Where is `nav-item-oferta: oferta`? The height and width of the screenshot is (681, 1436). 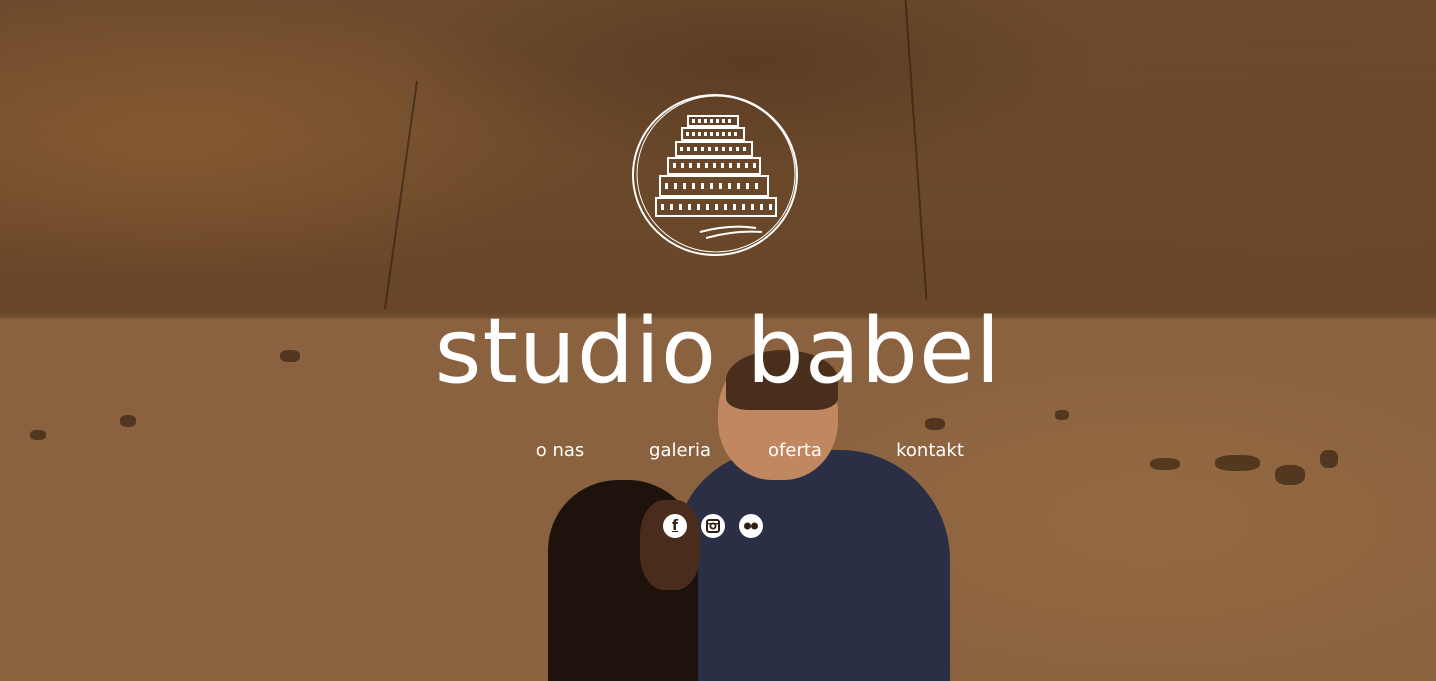 nav-item-oferta: oferta is located at coordinates (795, 450).